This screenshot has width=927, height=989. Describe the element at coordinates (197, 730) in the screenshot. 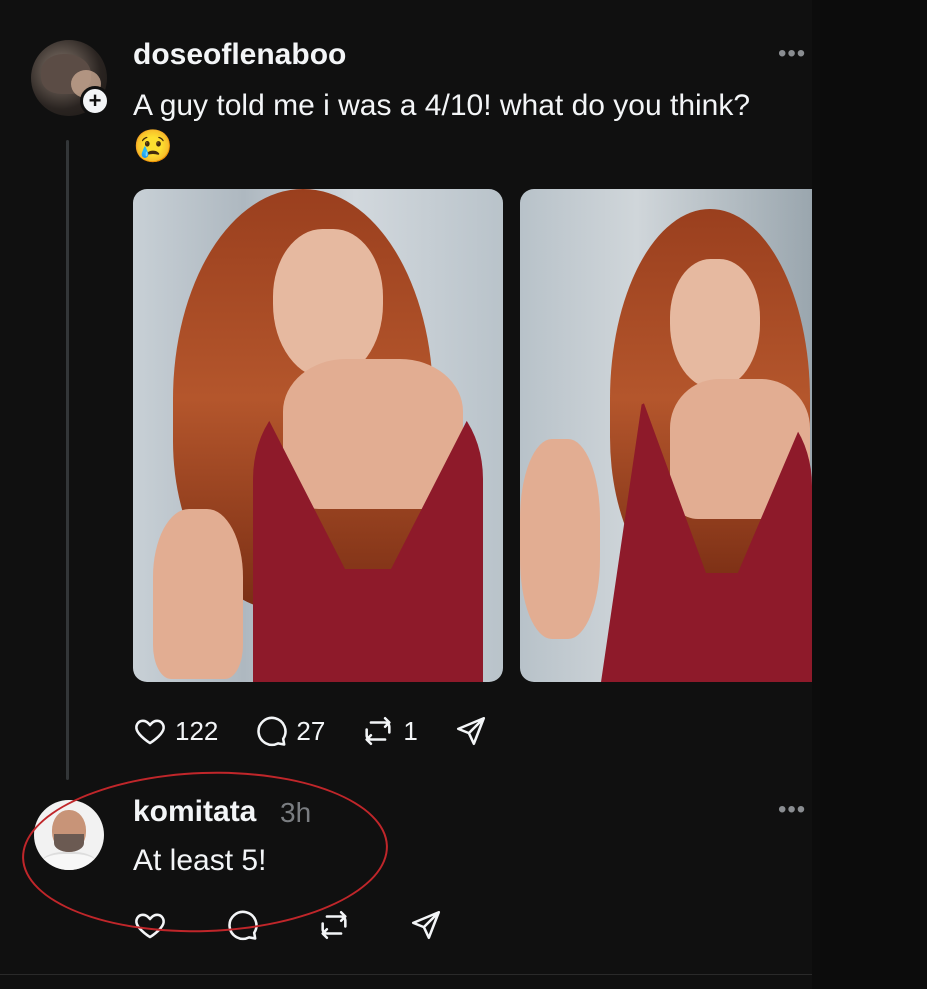

I see `like-count: 122` at that location.